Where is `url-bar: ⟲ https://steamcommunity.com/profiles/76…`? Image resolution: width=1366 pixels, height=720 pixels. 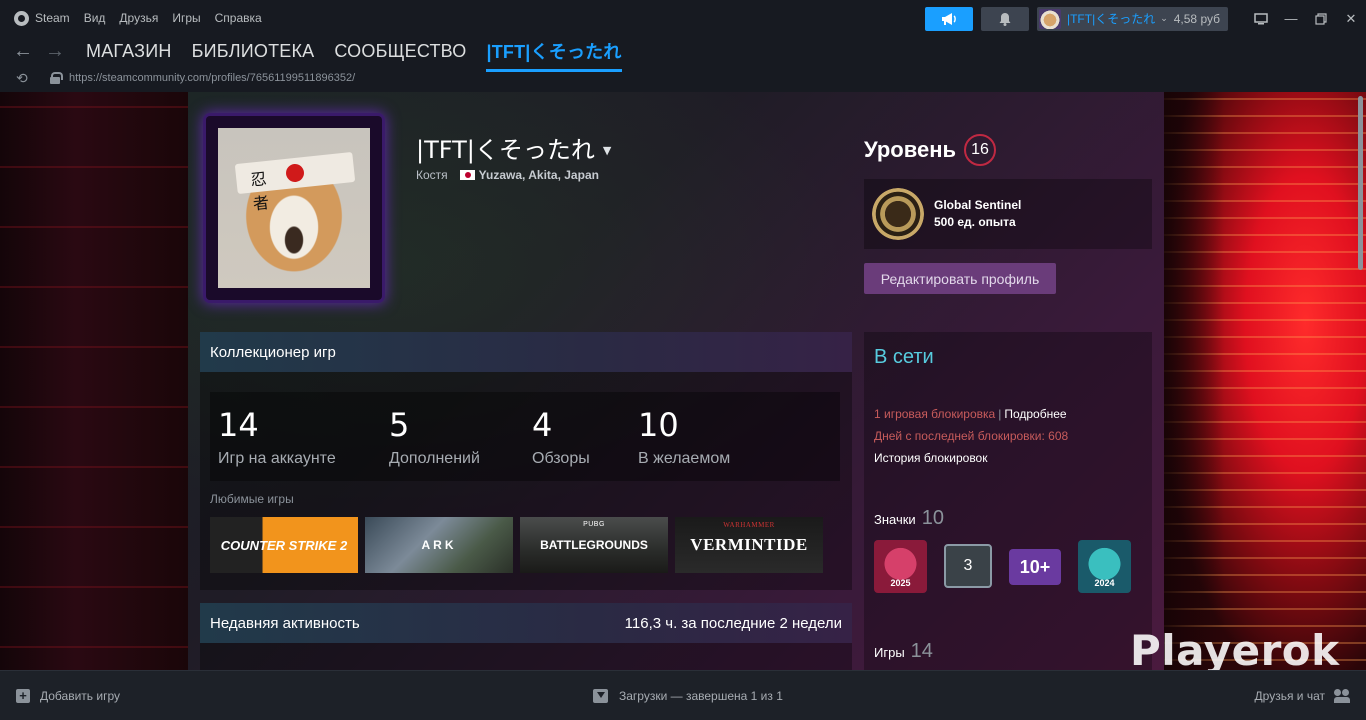 url-bar: ⟲ https://steamcommunity.com/profiles/76… is located at coordinates (683, 78).